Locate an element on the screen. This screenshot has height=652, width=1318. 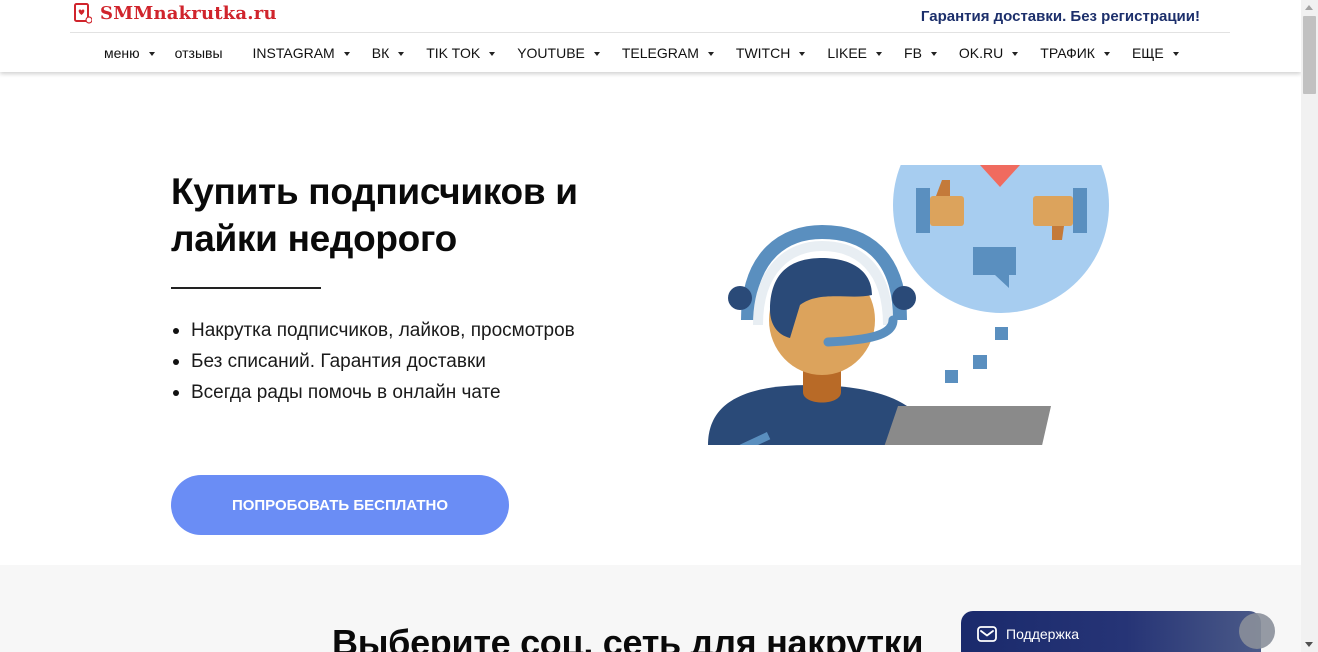
support-operator-illustration is located at coordinates (910, 305).